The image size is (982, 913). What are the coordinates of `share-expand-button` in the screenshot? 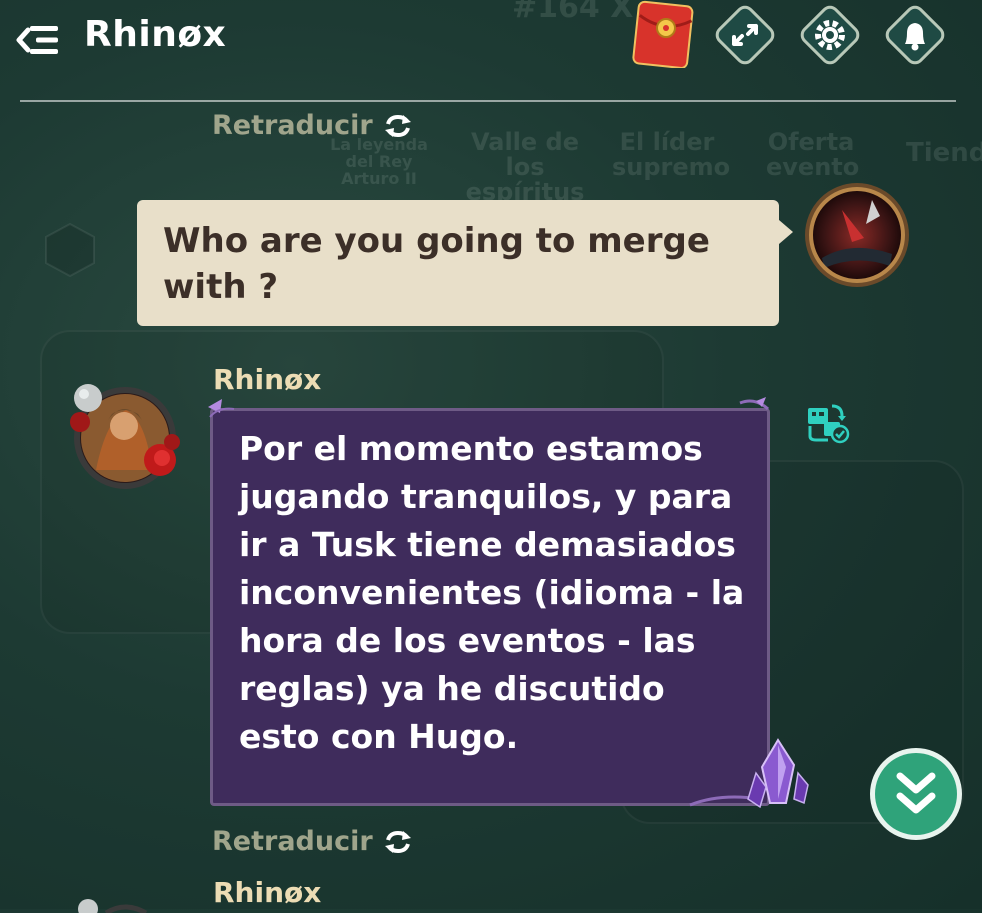 It's located at (745, 35).